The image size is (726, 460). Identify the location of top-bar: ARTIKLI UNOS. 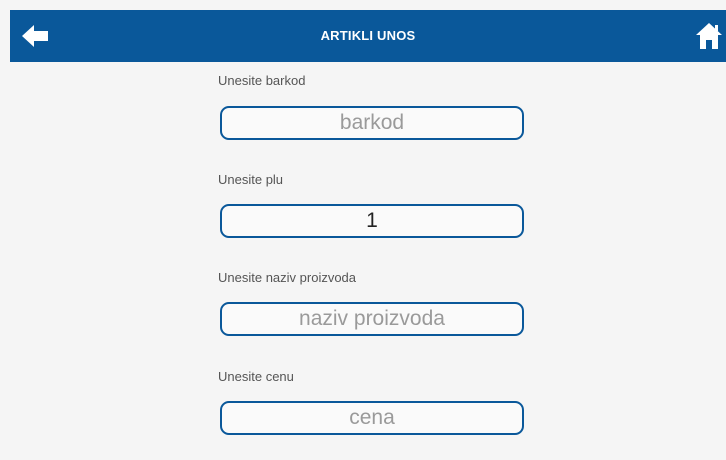
(368, 36).